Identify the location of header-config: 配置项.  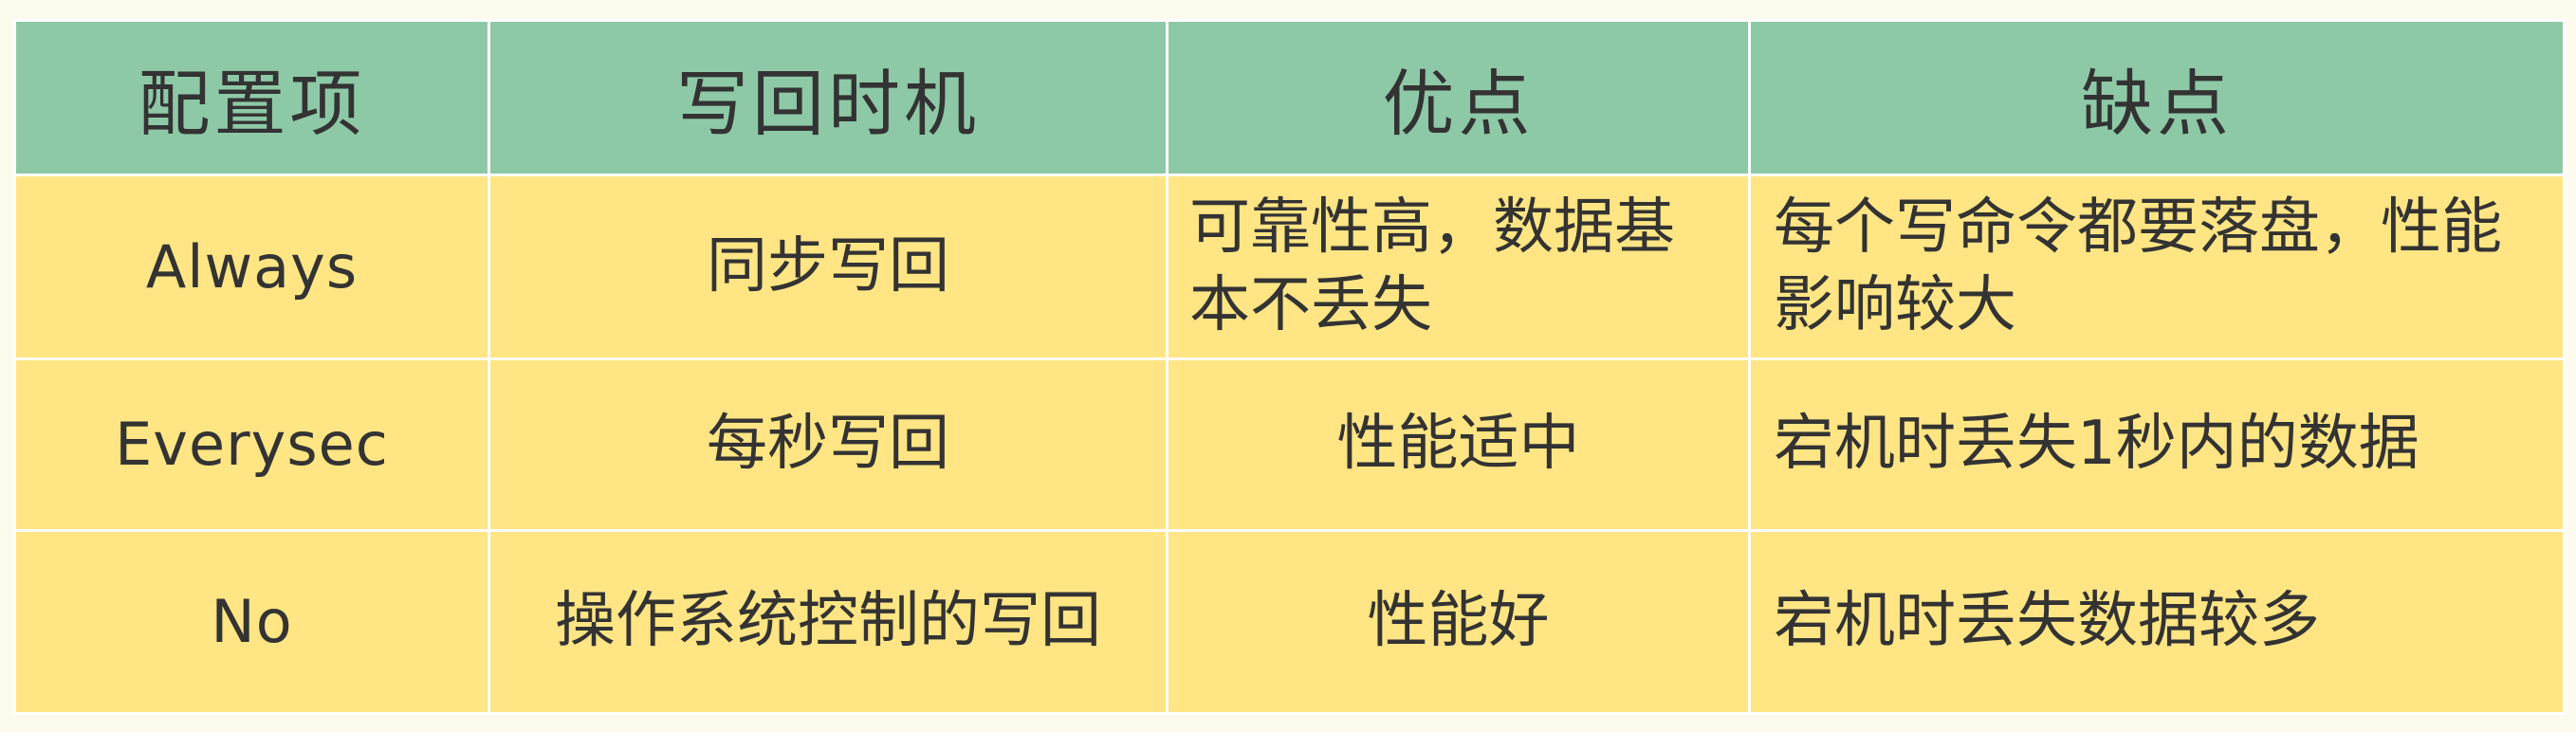
(251, 97).